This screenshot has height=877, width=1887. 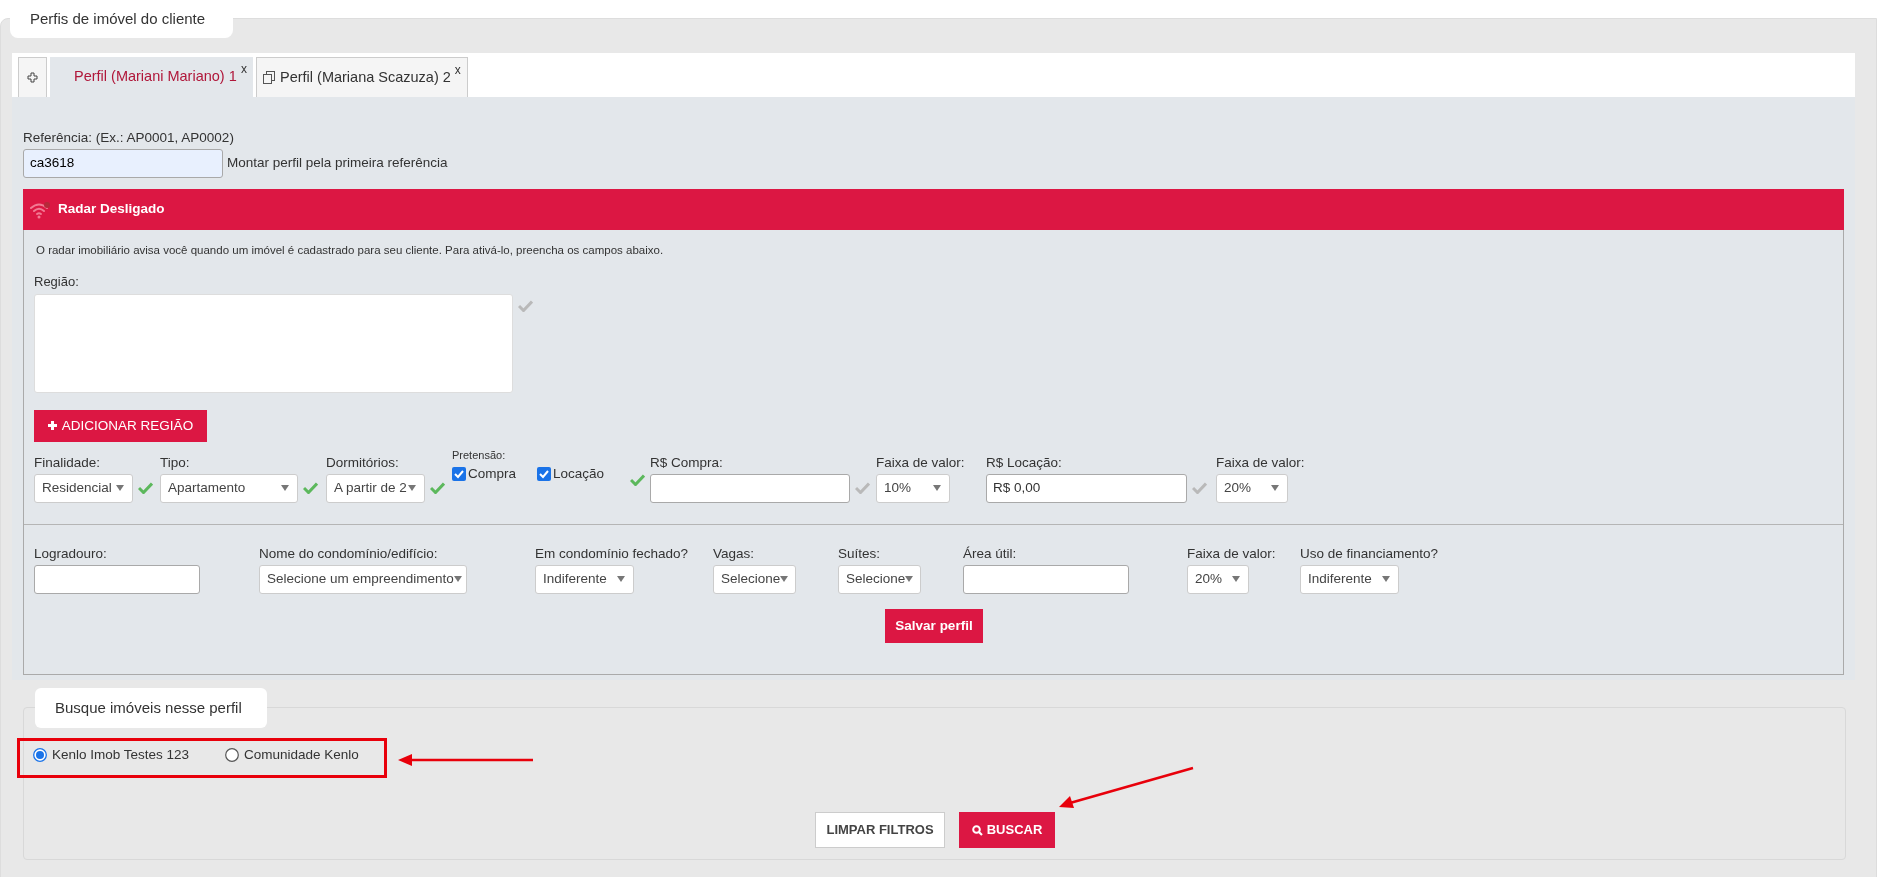 I want to click on radar-title: Radar Desligado, so click(x=111, y=209).